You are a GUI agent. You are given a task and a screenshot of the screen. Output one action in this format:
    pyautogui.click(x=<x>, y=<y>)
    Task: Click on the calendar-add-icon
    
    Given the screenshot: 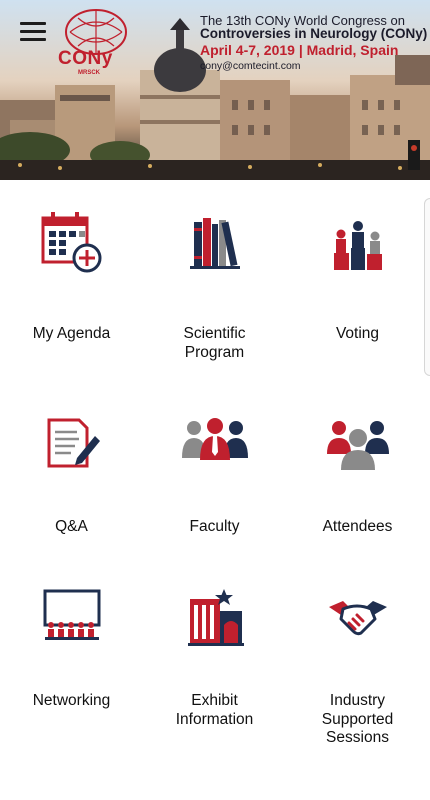 What is the action you would take?
    pyautogui.click(x=71, y=243)
    